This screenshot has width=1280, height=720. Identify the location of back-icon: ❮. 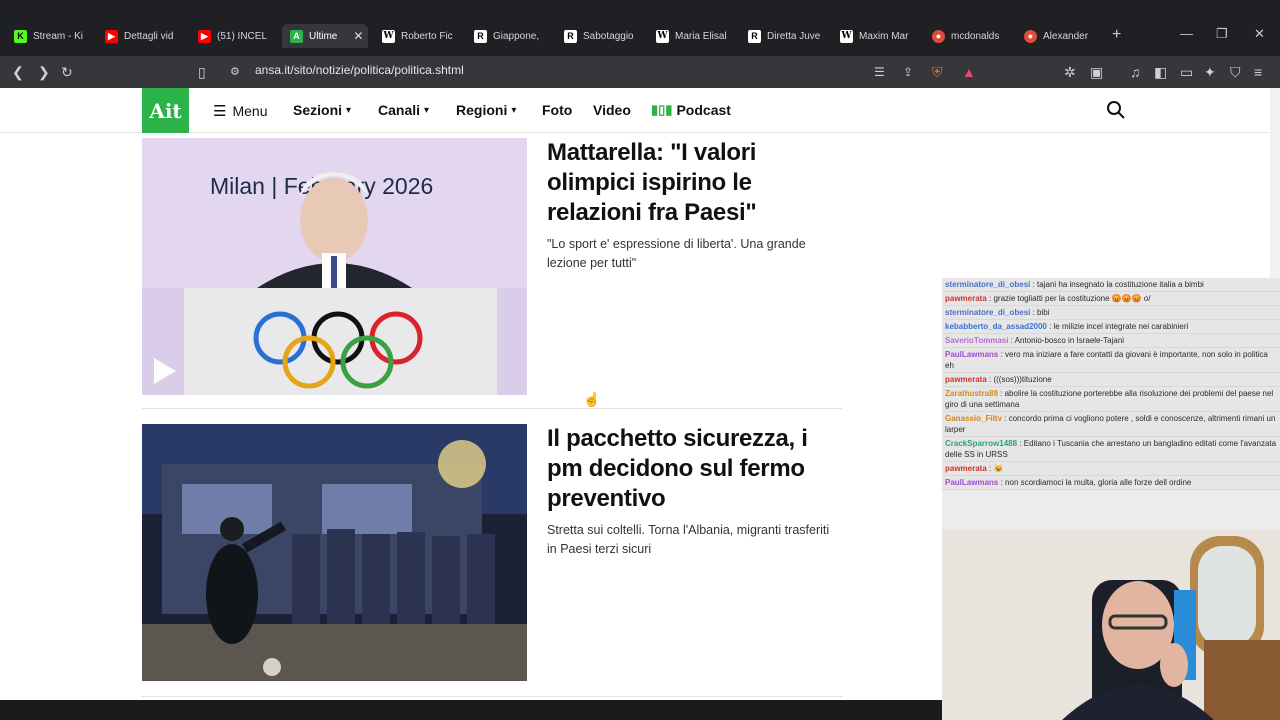
(18, 72).